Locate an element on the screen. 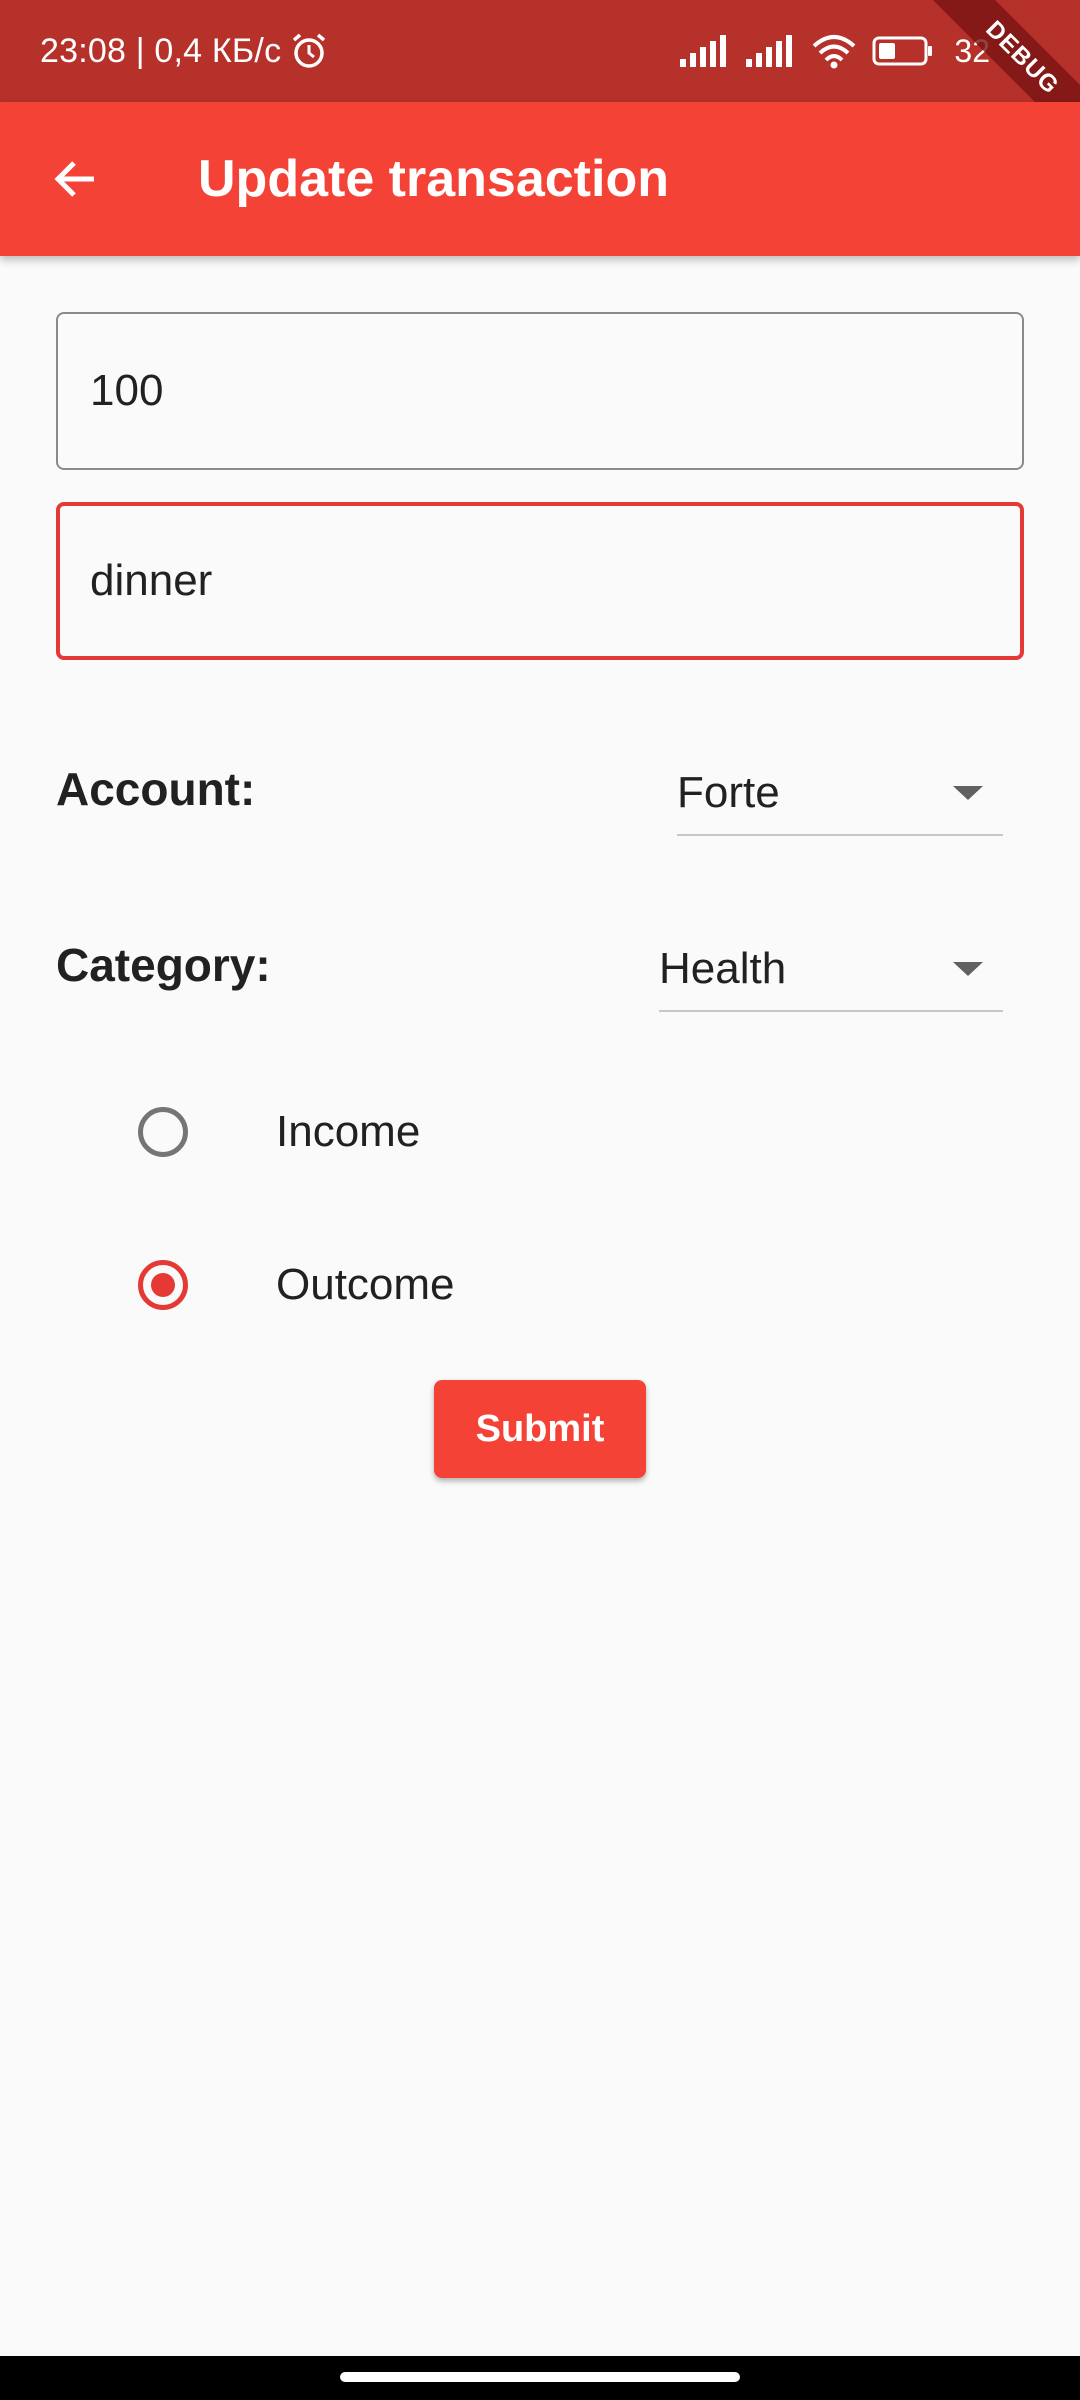  amount-value: 100 is located at coordinates (127, 390).